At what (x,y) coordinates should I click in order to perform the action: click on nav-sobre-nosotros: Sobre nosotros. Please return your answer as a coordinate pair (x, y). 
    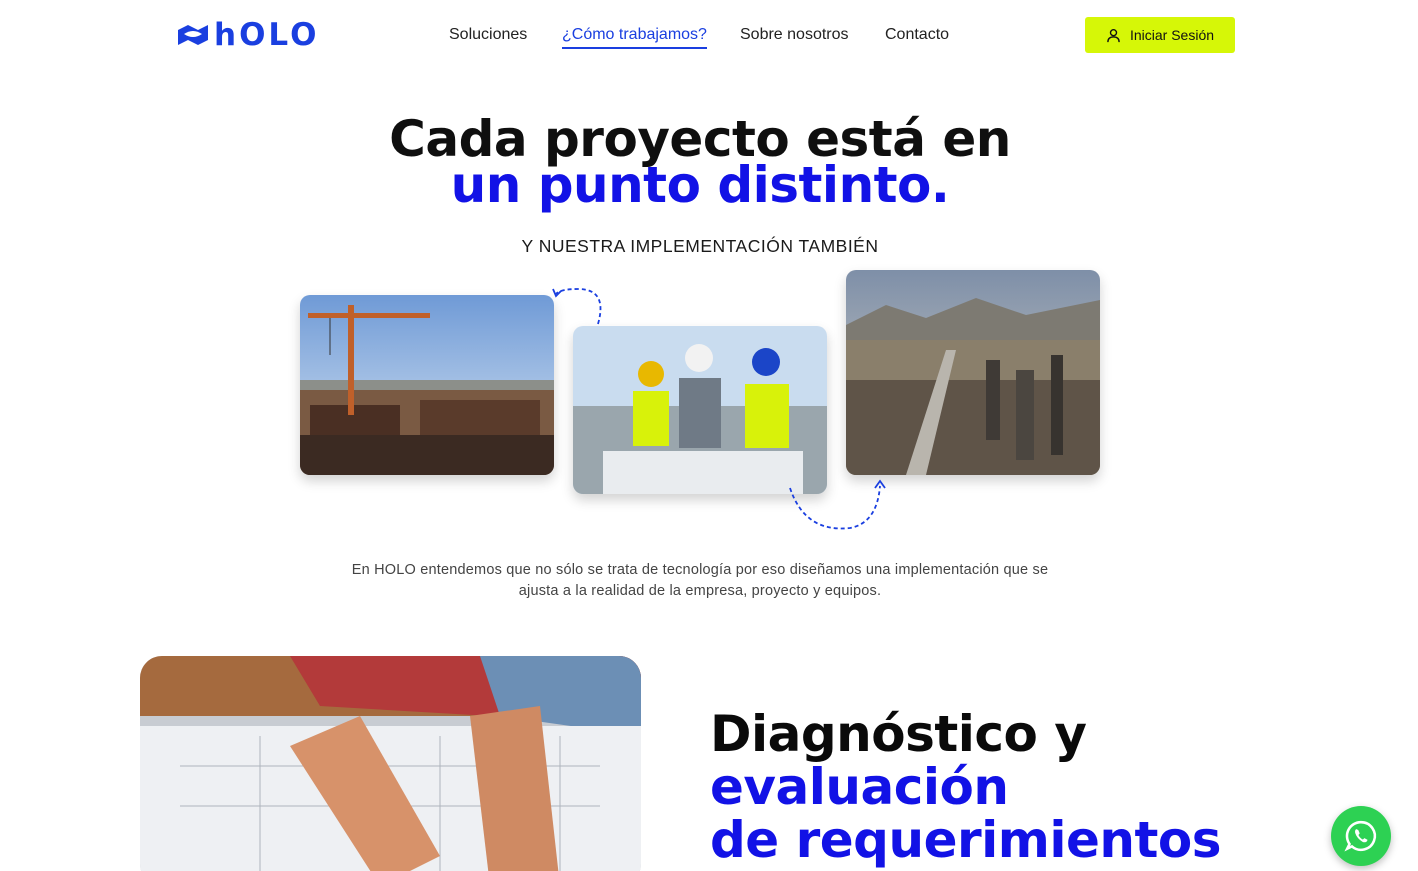
    Looking at the image, I should click on (794, 35).